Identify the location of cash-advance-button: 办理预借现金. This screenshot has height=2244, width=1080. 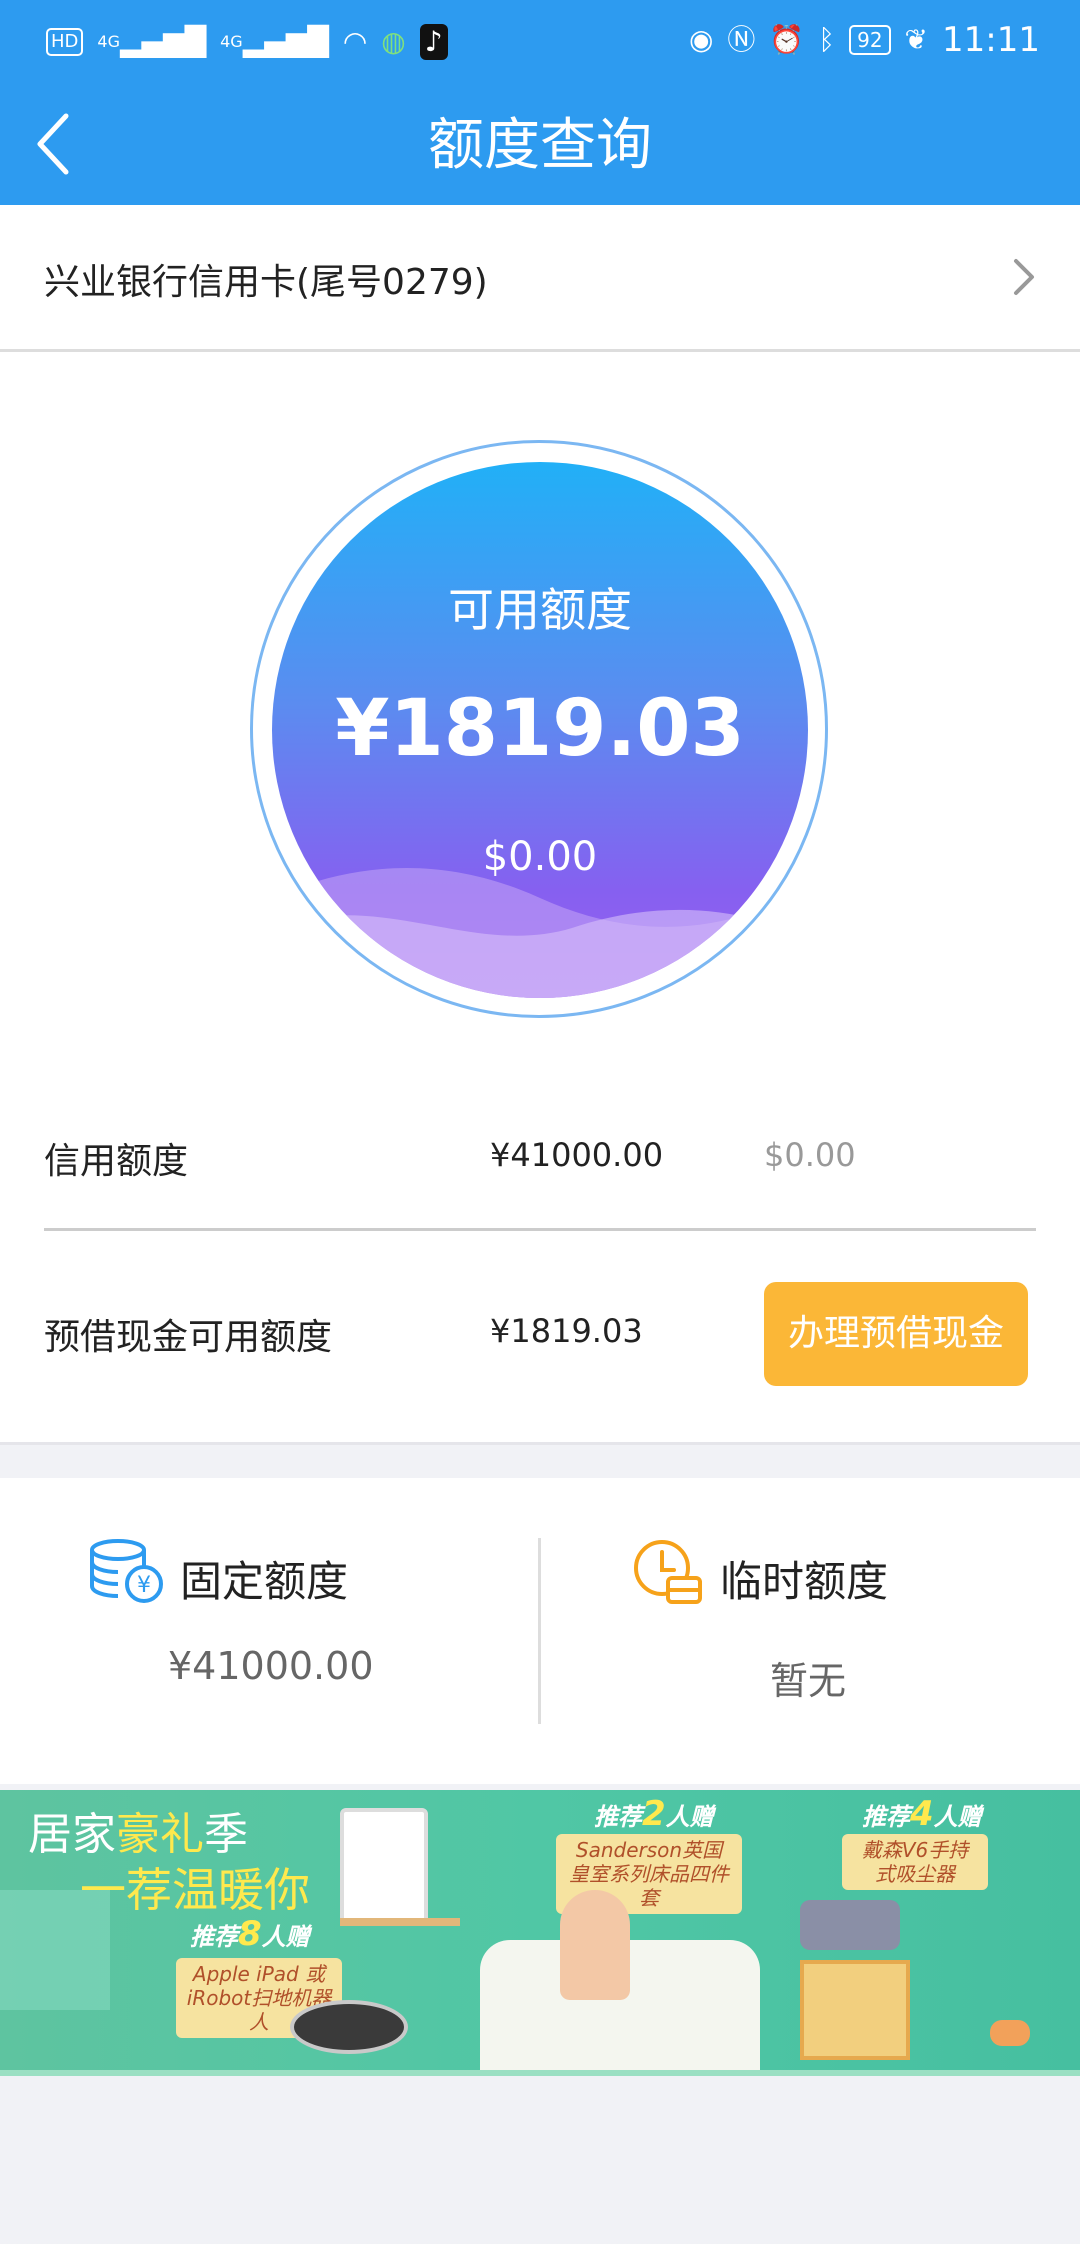
(896, 1334).